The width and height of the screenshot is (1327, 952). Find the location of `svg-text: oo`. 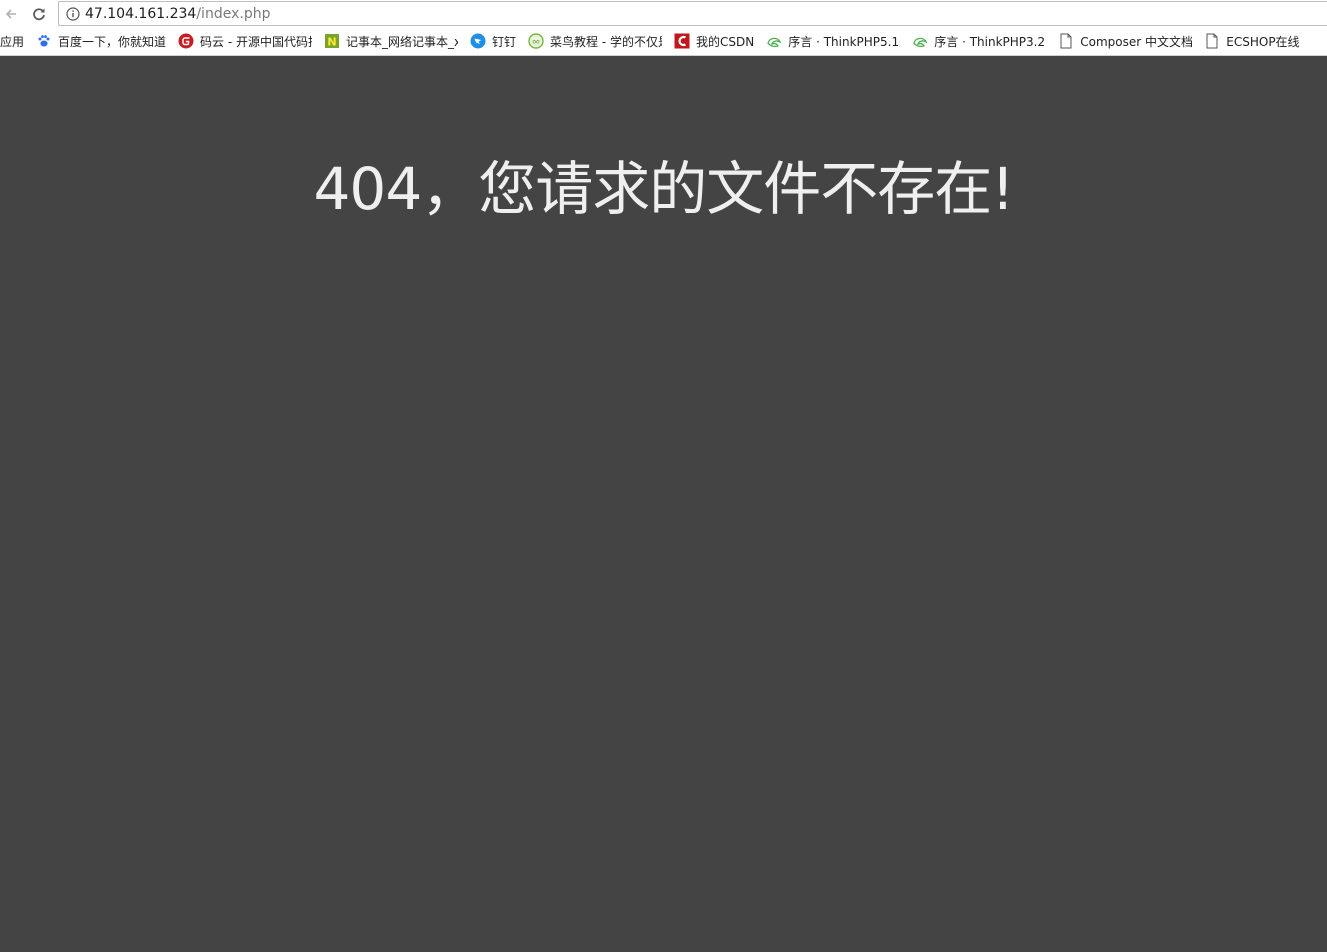

svg-text: oo is located at coordinates (536, 42).